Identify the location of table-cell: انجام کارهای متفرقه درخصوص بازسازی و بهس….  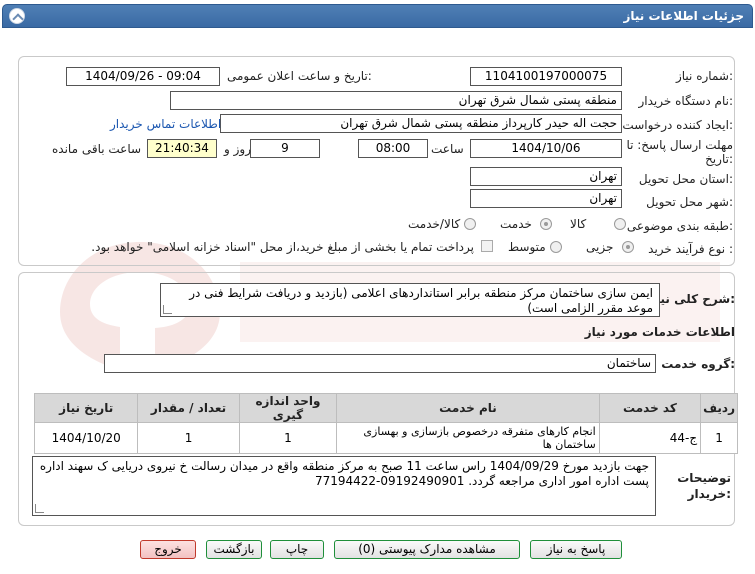
(468, 438).